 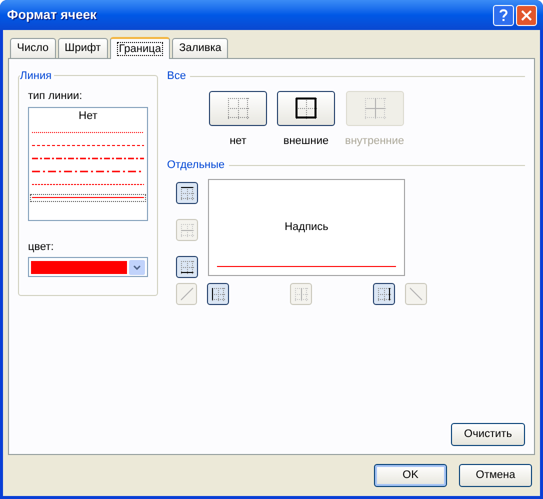 I want to click on field-label: тип линии:, so click(x=56, y=96).